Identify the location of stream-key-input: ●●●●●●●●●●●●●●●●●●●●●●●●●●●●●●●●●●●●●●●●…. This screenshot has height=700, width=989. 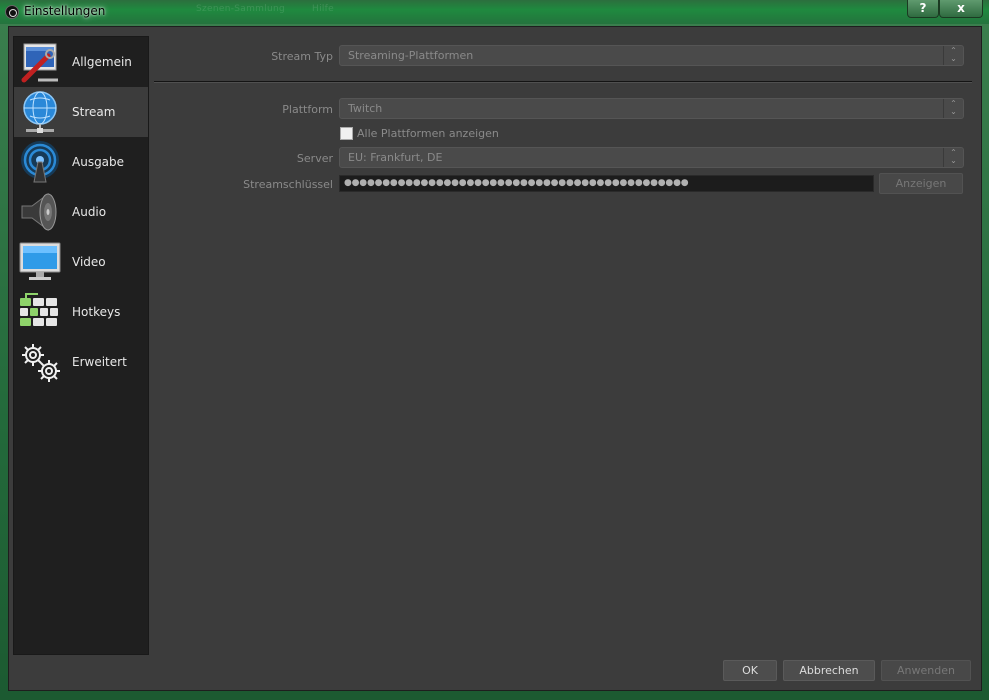
(606, 183).